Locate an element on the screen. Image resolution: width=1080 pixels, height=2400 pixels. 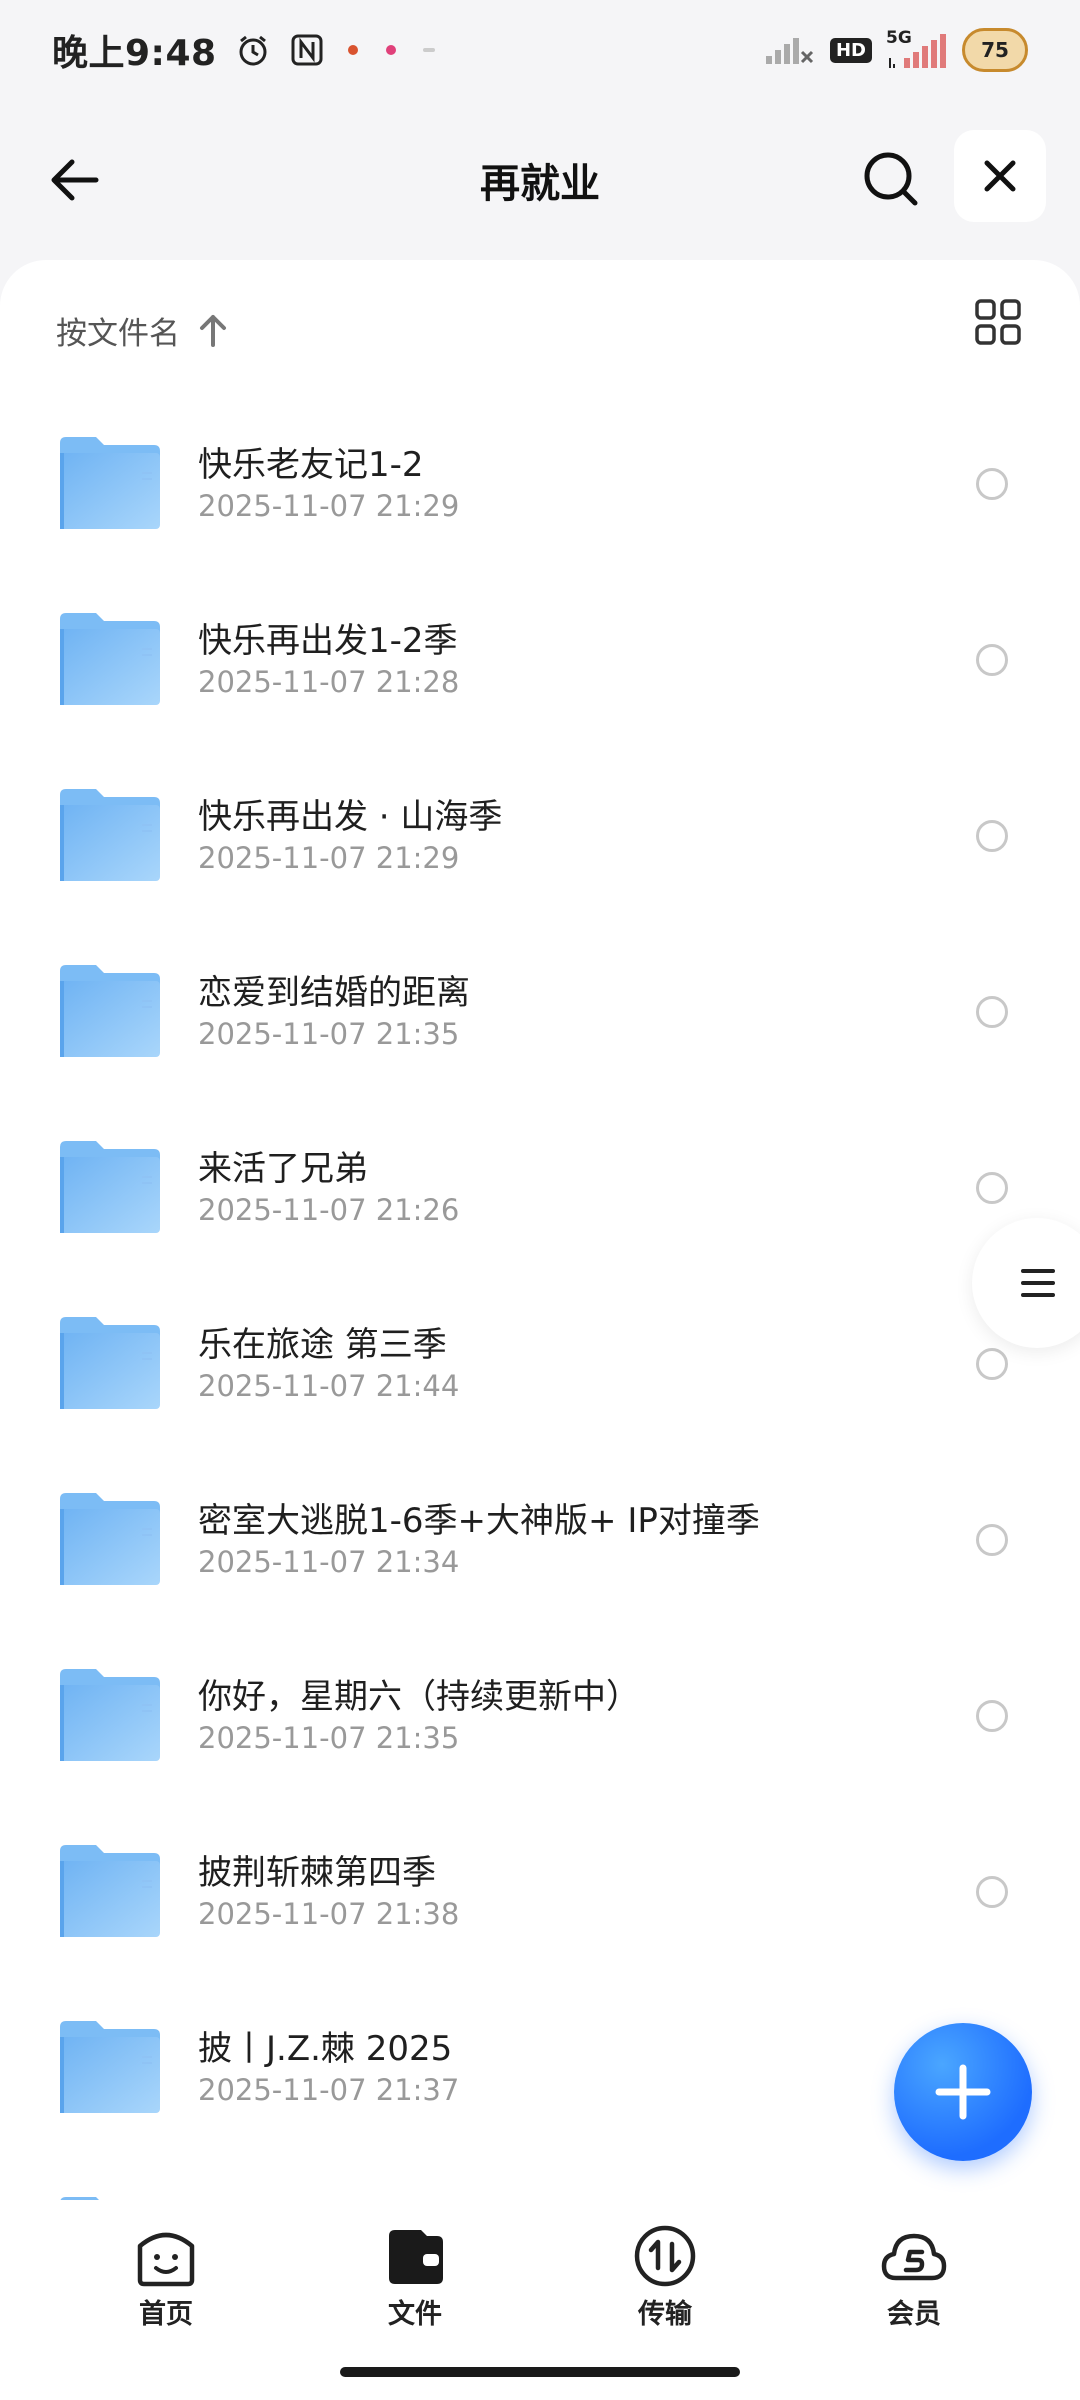
smiley-home-icon is located at coordinates (166, 2259).